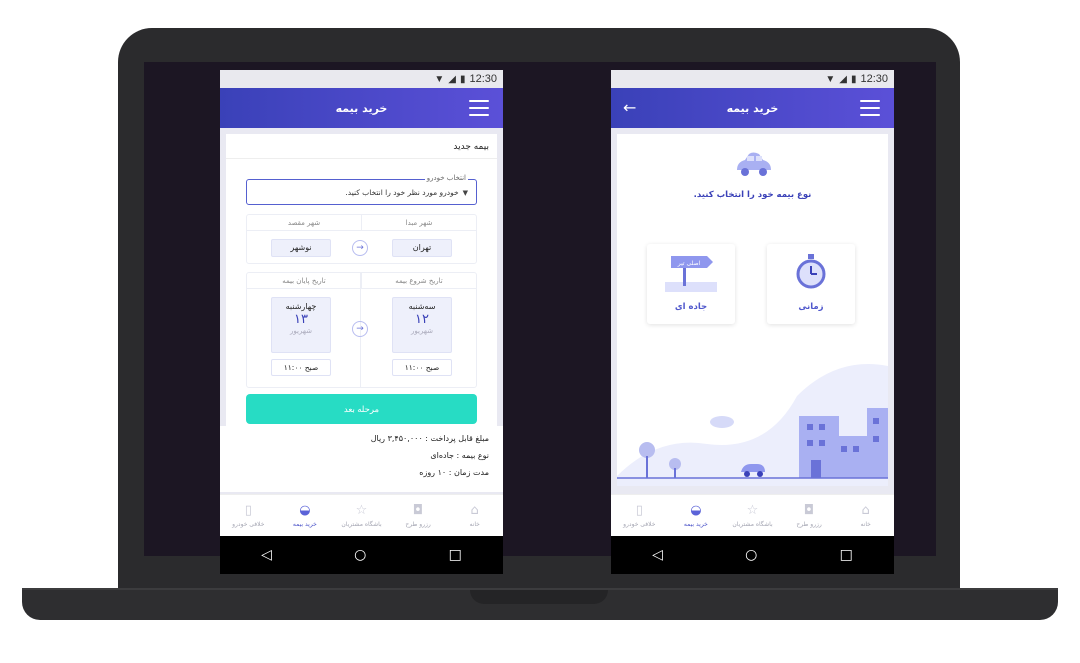 This screenshot has width=1080, height=663. What do you see at coordinates (304, 223) in the screenshot?
I see `destination-label: شهر مقصد` at bounding box center [304, 223].